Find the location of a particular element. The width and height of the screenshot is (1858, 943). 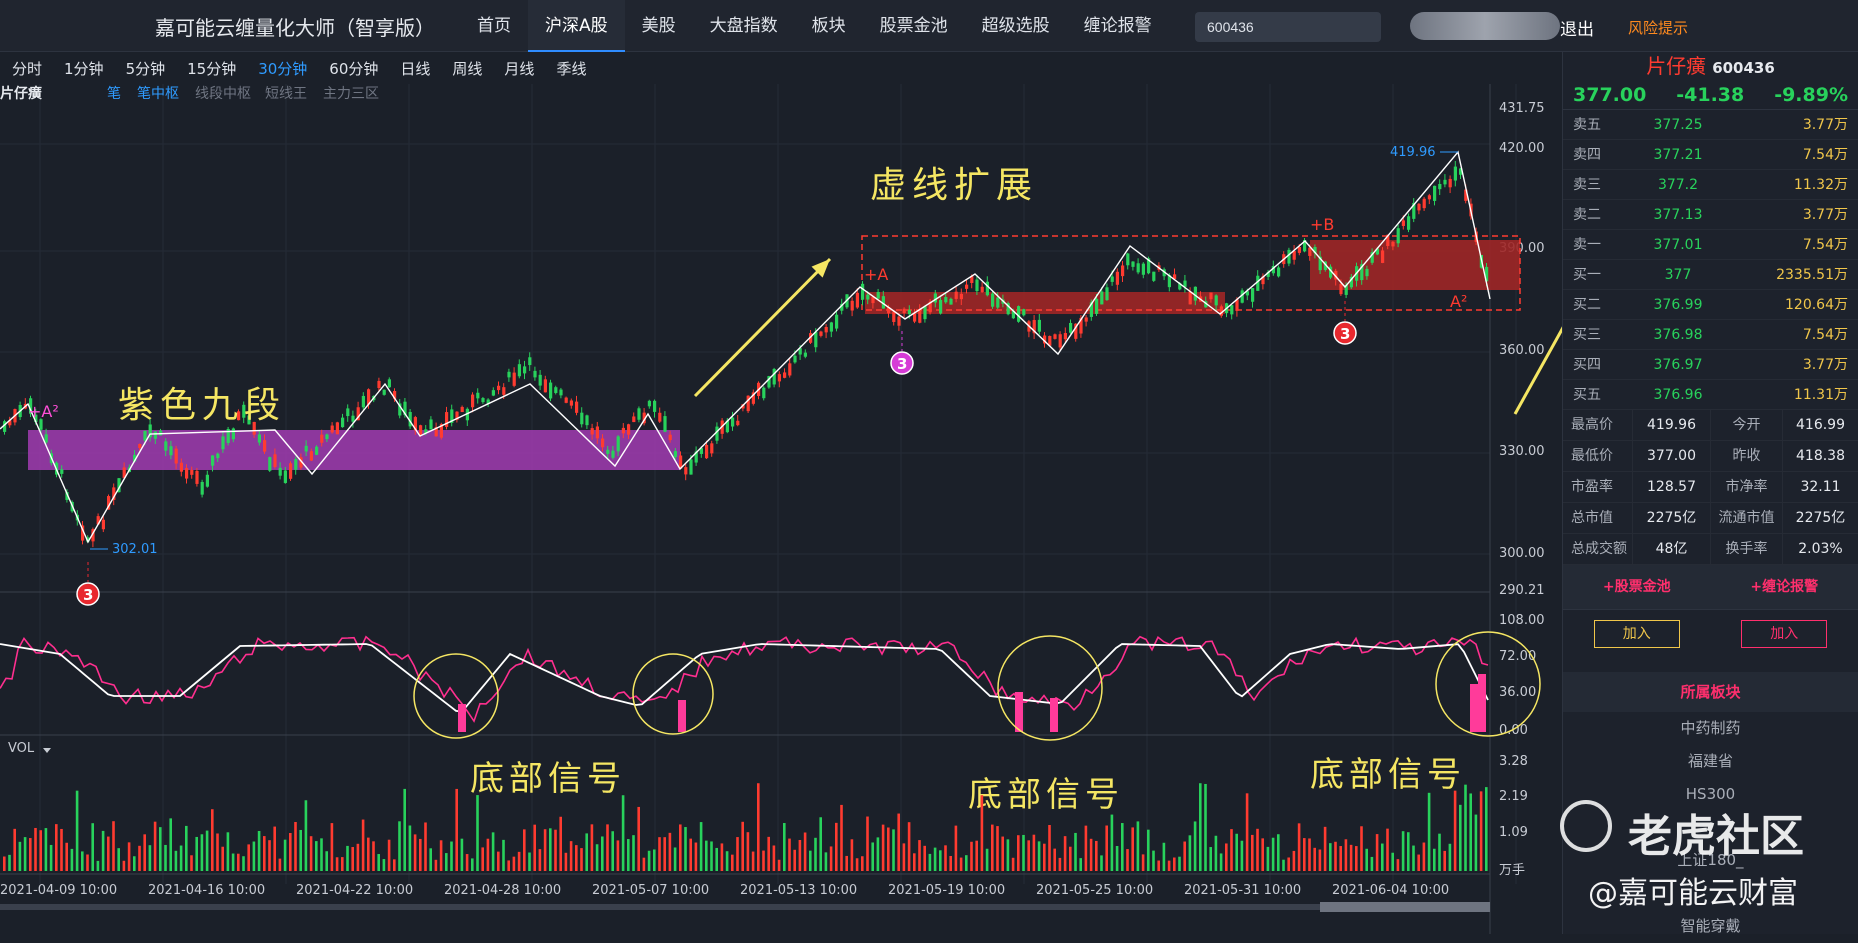

period-tab: 60分钟 is located at coordinates (353, 68).